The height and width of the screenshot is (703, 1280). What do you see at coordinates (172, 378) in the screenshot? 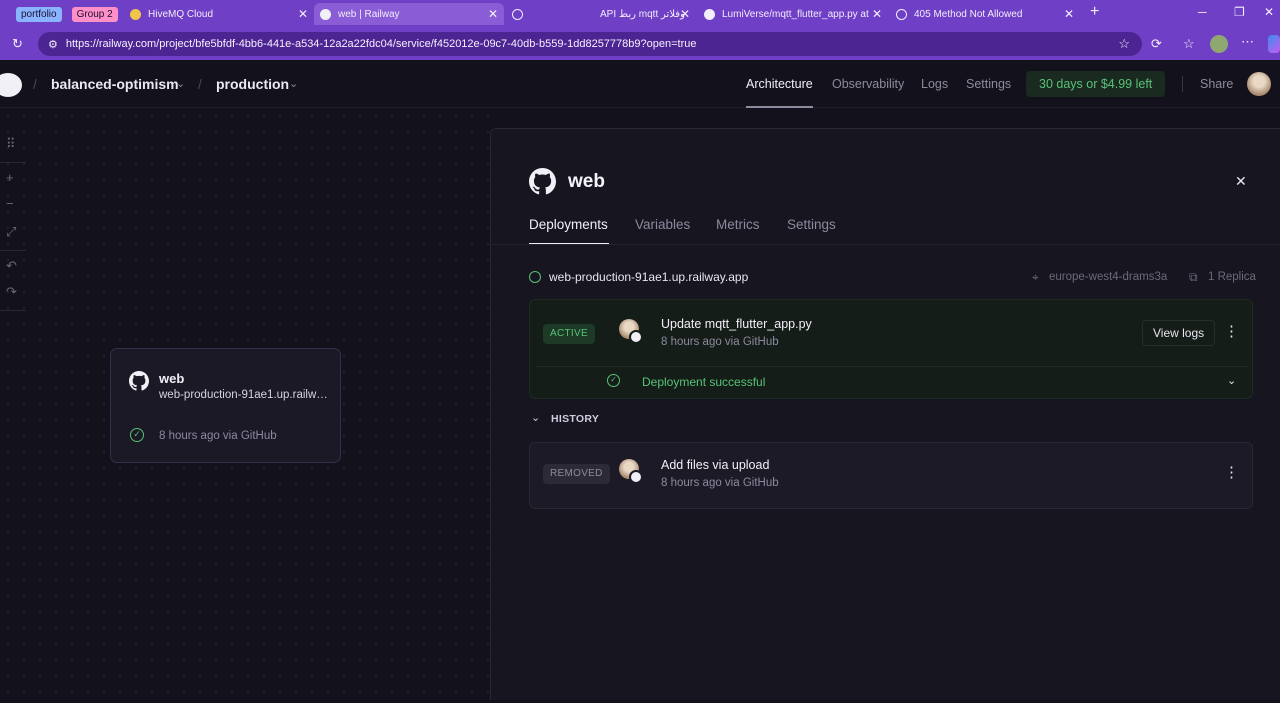
I see `service-name: web` at bounding box center [172, 378].